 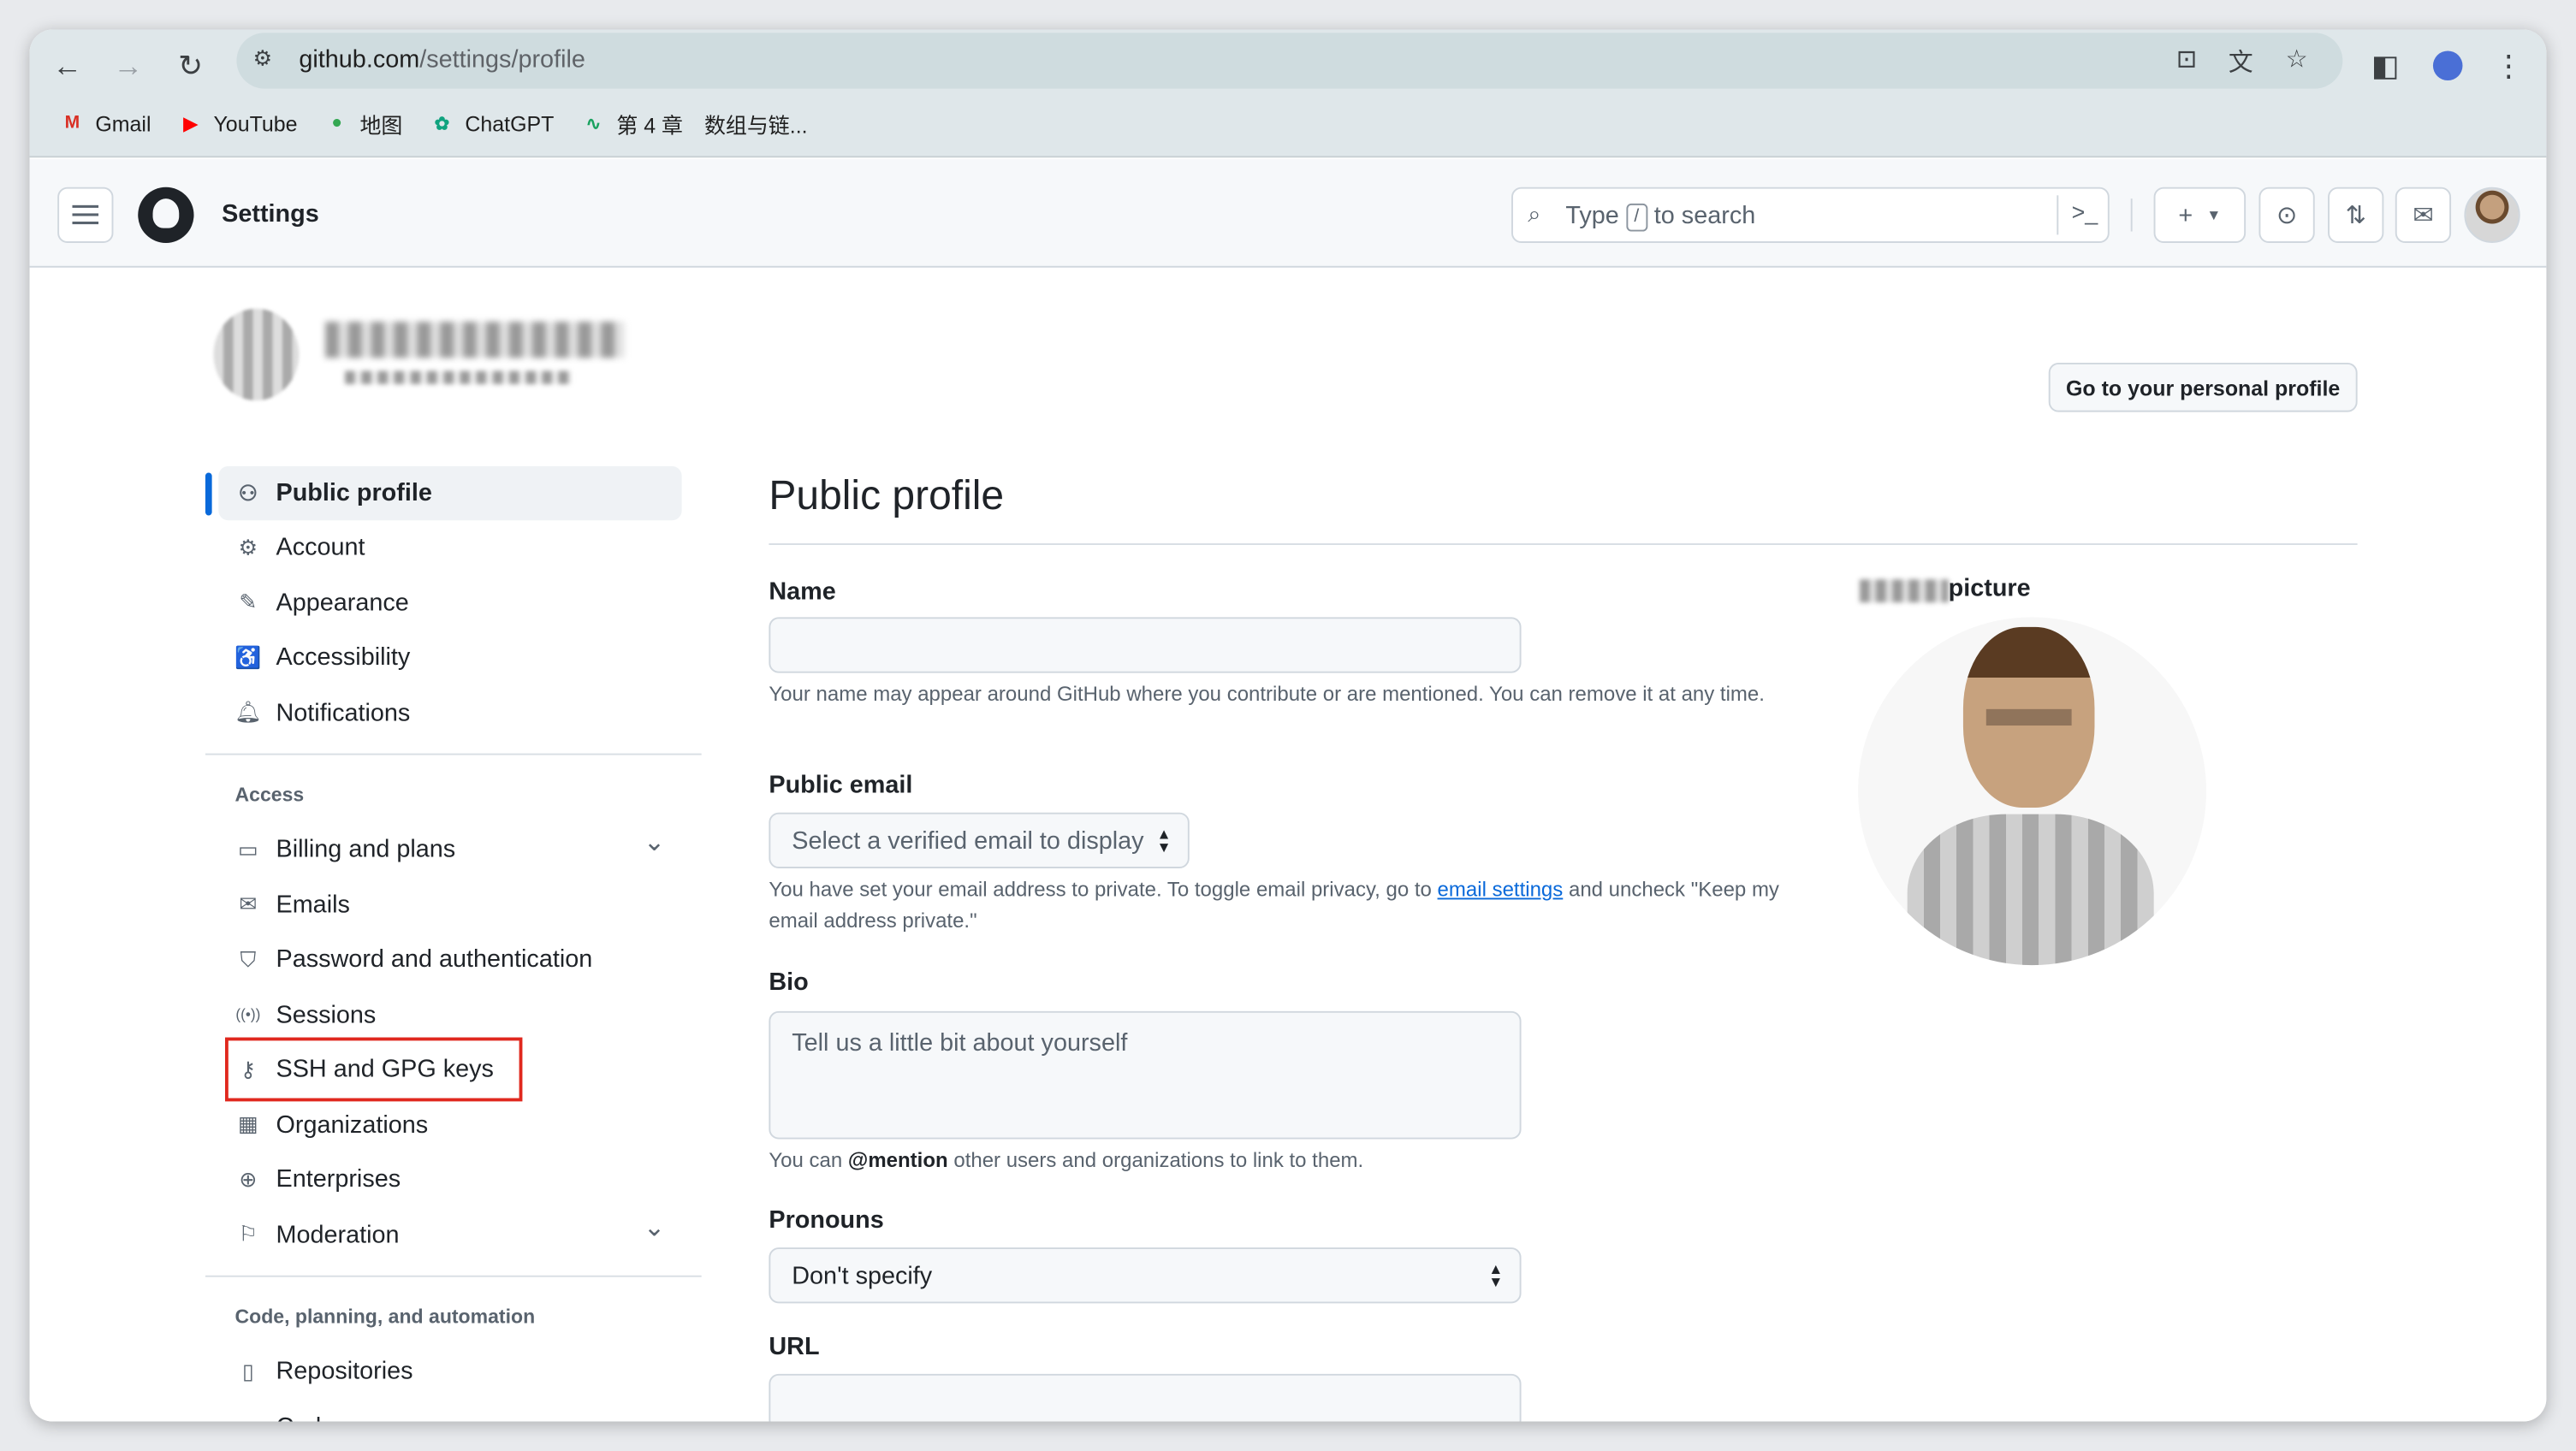 I want to click on account-name-redacted, so click(x=475, y=340).